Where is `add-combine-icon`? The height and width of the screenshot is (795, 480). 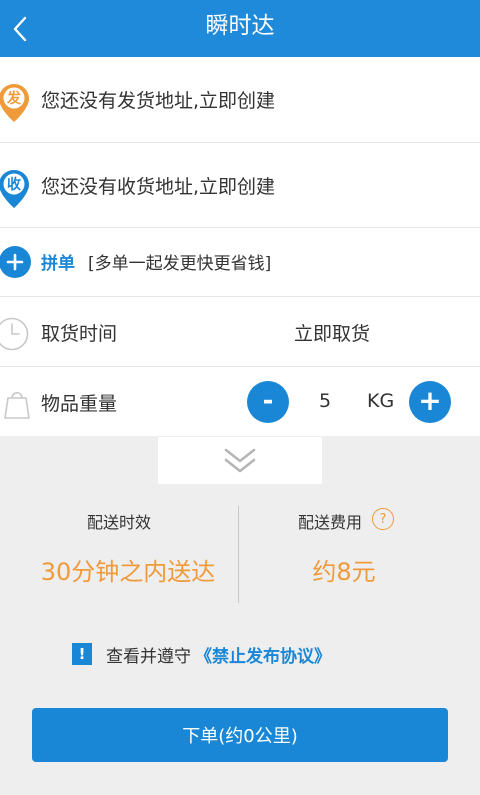 add-combine-icon is located at coordinates (15, 262).